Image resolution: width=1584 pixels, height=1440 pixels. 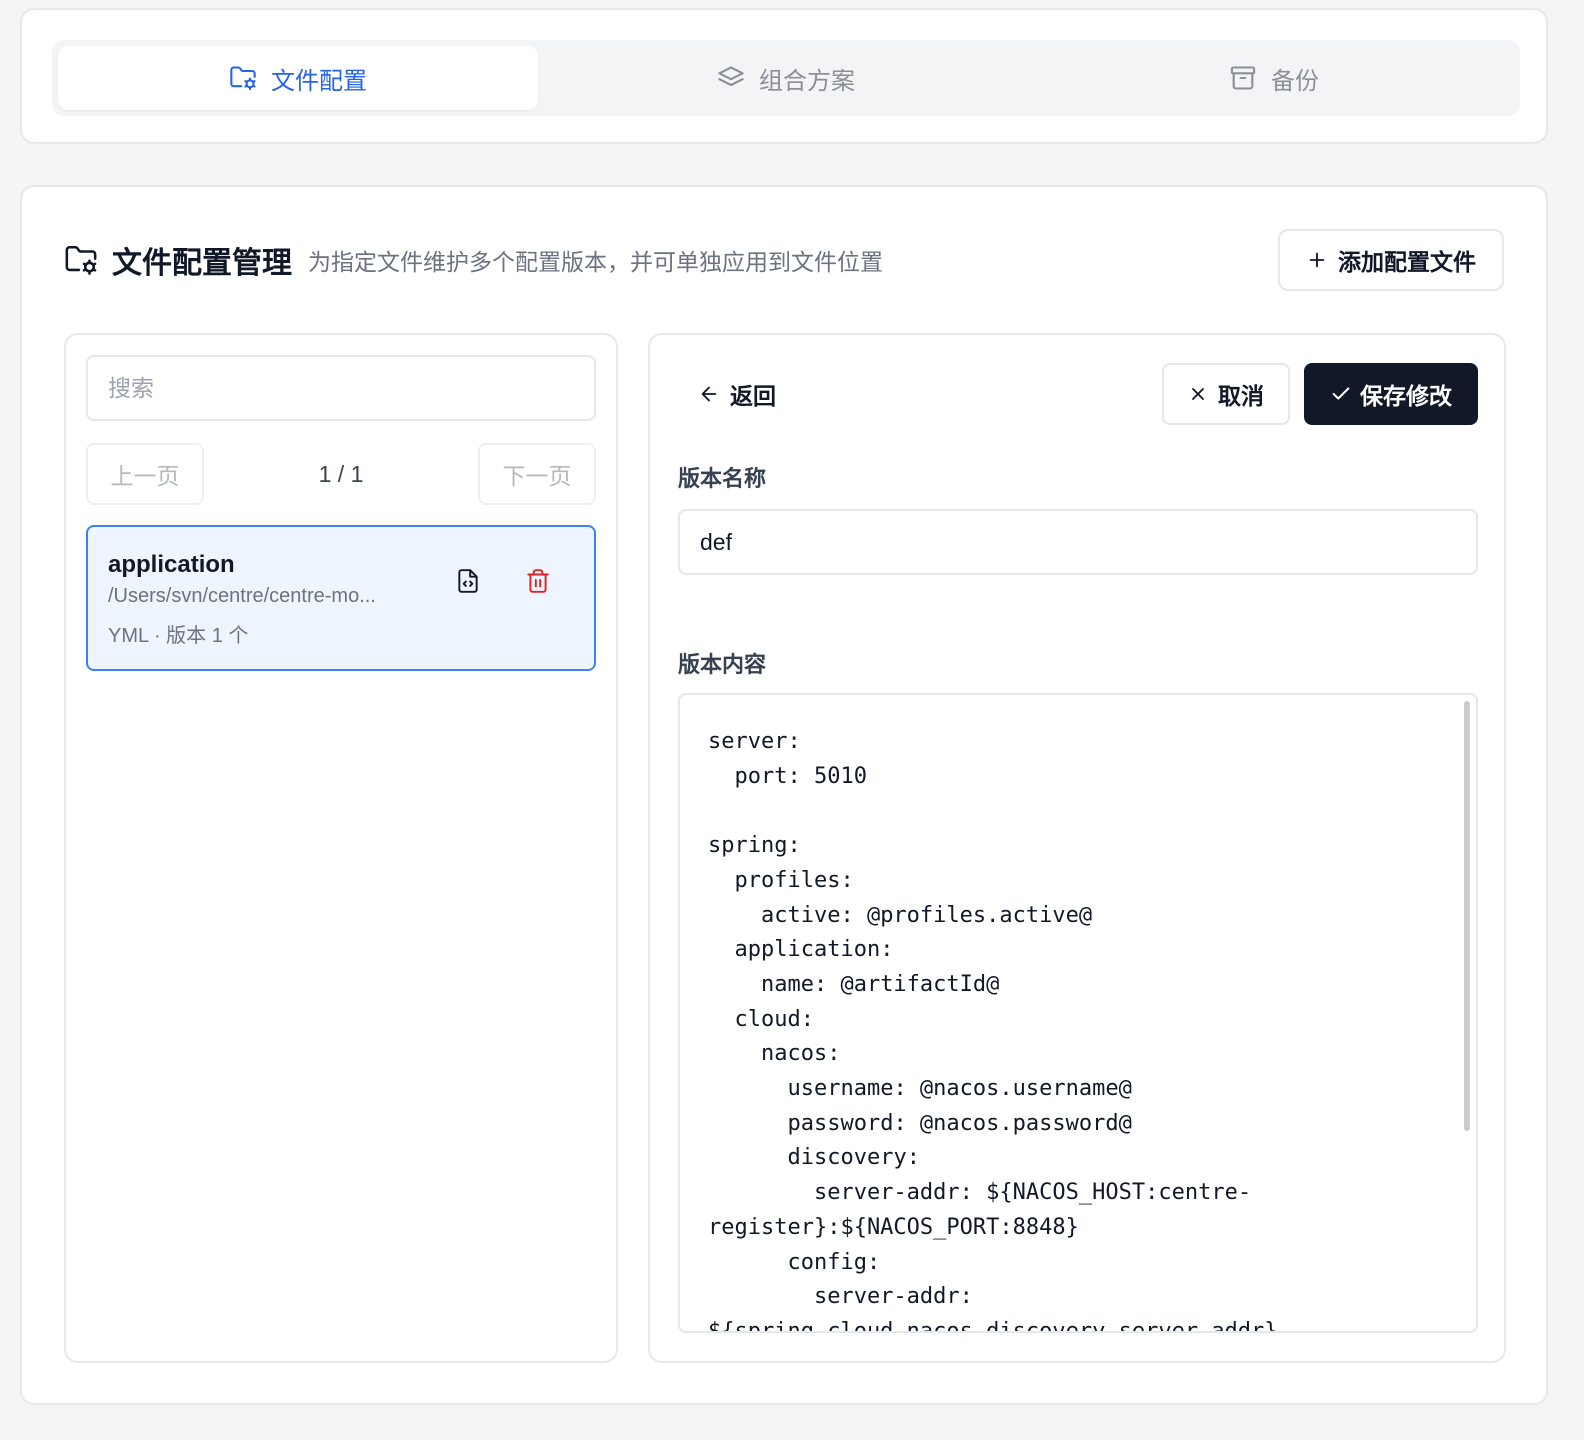 I want to click on add-config-file-button: 添加配置文件, so click(x=1391, y=260).